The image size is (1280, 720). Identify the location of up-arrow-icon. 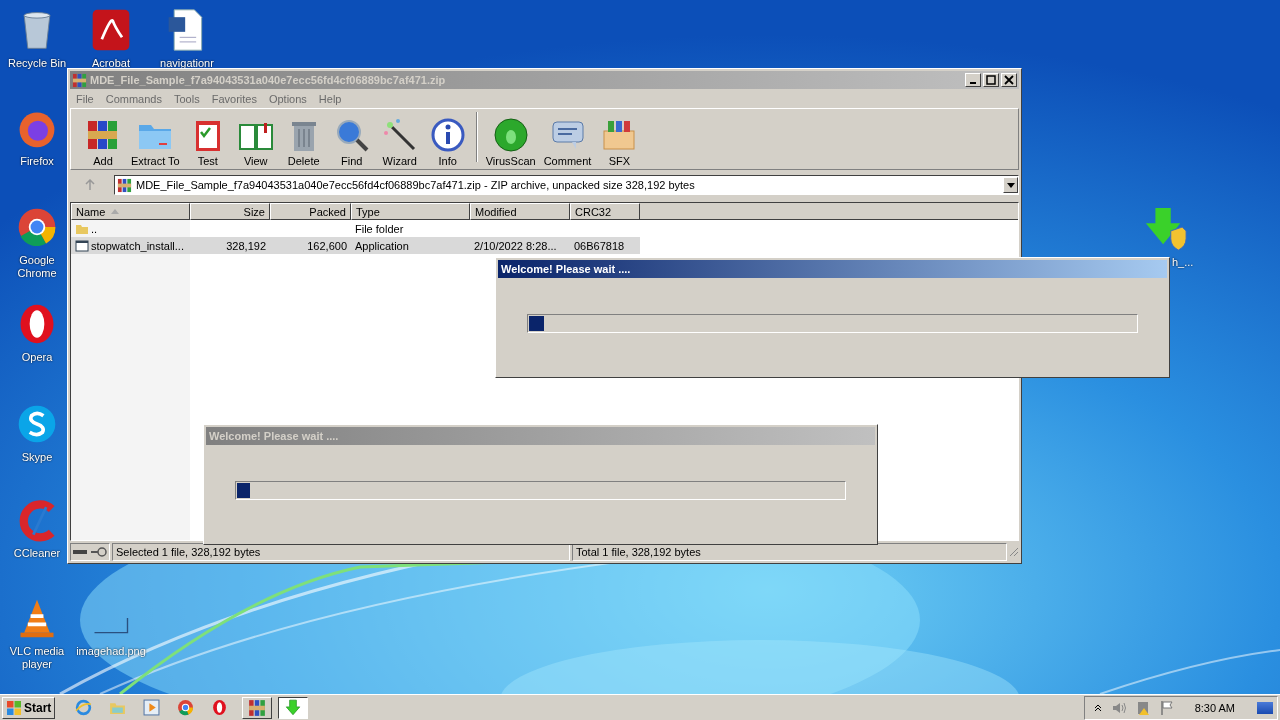
(90, 185).